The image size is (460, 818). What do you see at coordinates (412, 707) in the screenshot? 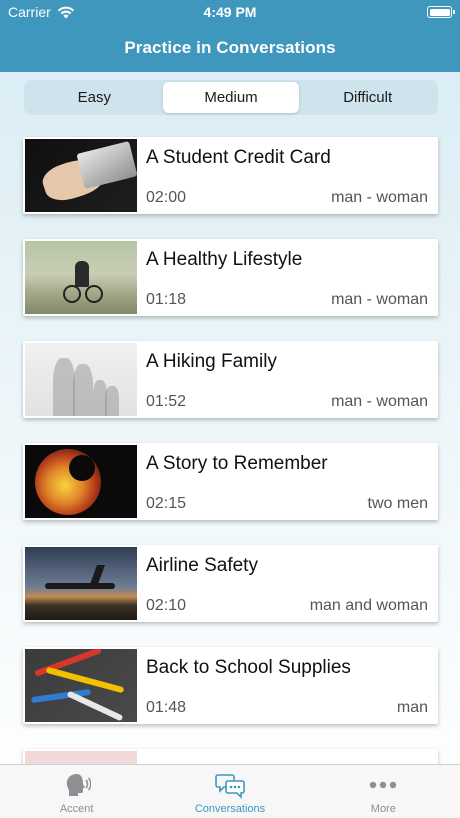
I see `conversation-speakers: man` at bounding box center [412, 707].